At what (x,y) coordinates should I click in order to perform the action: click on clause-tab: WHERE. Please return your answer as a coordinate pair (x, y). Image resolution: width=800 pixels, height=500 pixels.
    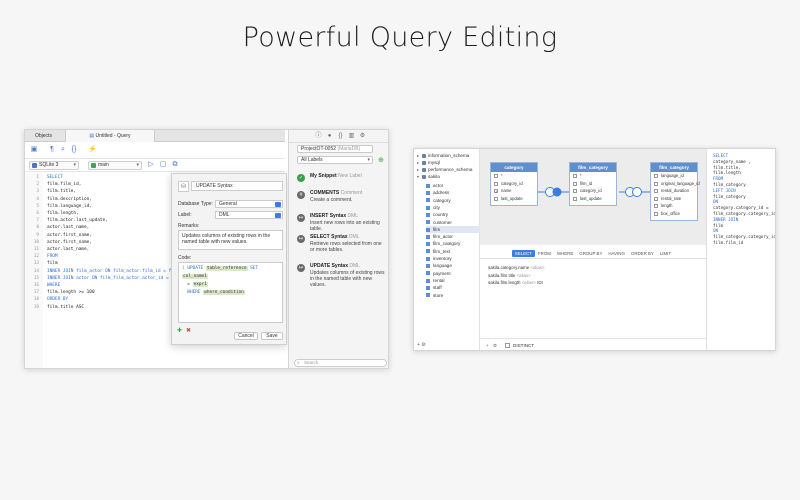
    Looking at the image, I should click on (565, 253).